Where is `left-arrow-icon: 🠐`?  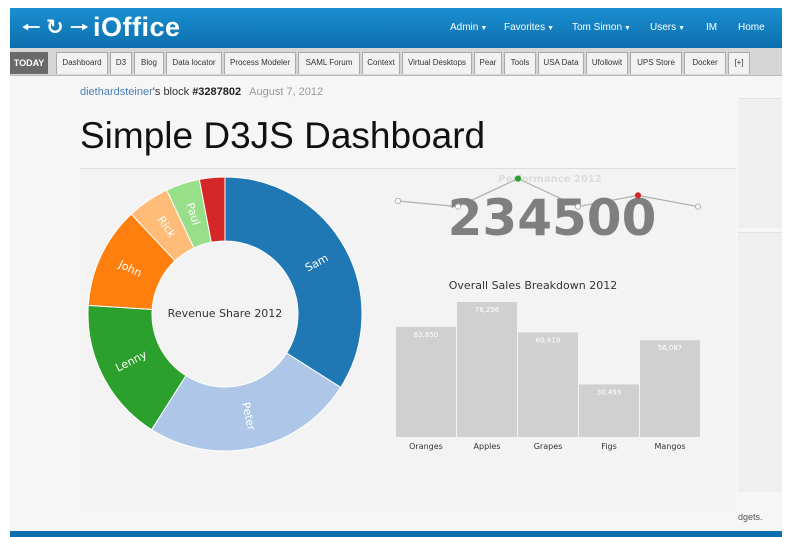
left-arrow-icon: 🠐 is located at coordinates (31, 27).